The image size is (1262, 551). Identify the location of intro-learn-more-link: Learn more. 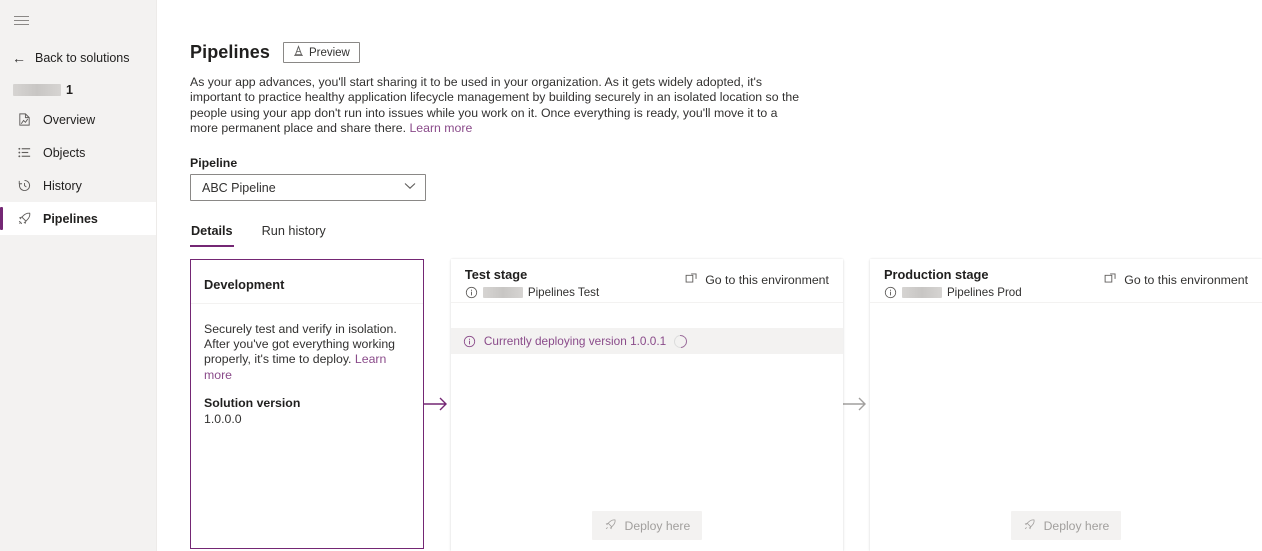
(440, 128).